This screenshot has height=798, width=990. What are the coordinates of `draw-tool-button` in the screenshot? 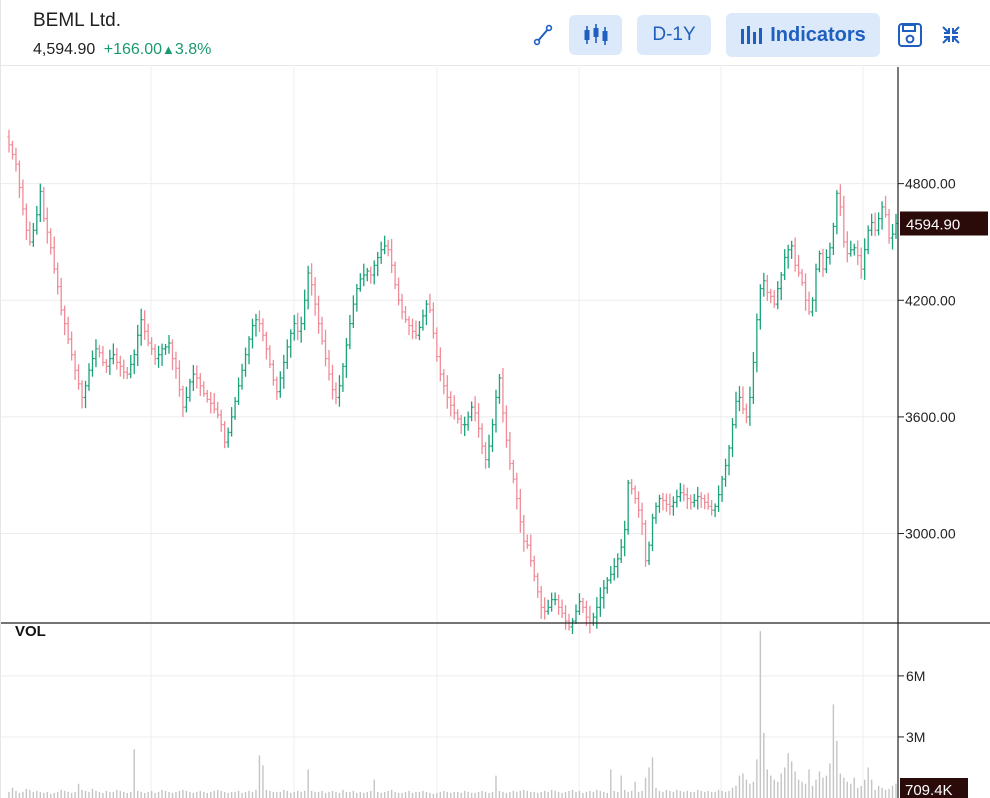 It's located at (543, 35).